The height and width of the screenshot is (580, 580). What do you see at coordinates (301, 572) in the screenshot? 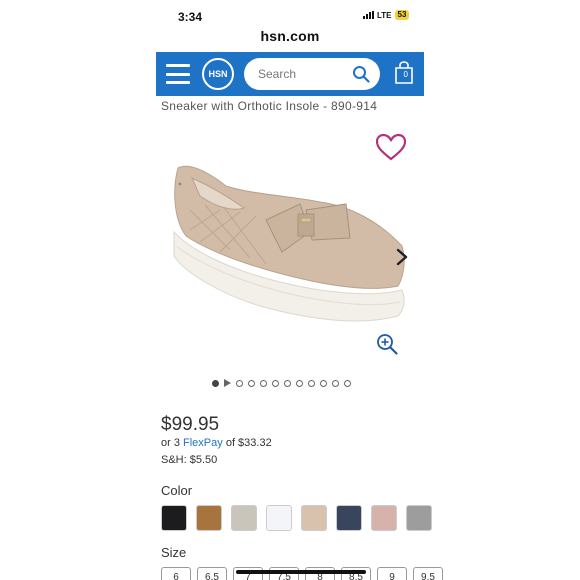
I see `home-indicator` at bounding box center [301, 572].